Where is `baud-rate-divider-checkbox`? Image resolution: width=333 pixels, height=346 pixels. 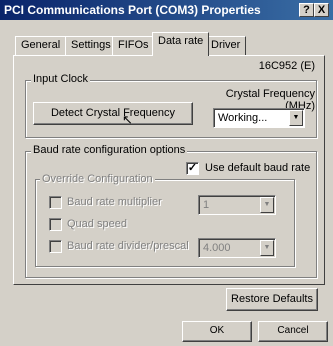 baud-rate-divider-checkbox is located at coordinates (55, 246).